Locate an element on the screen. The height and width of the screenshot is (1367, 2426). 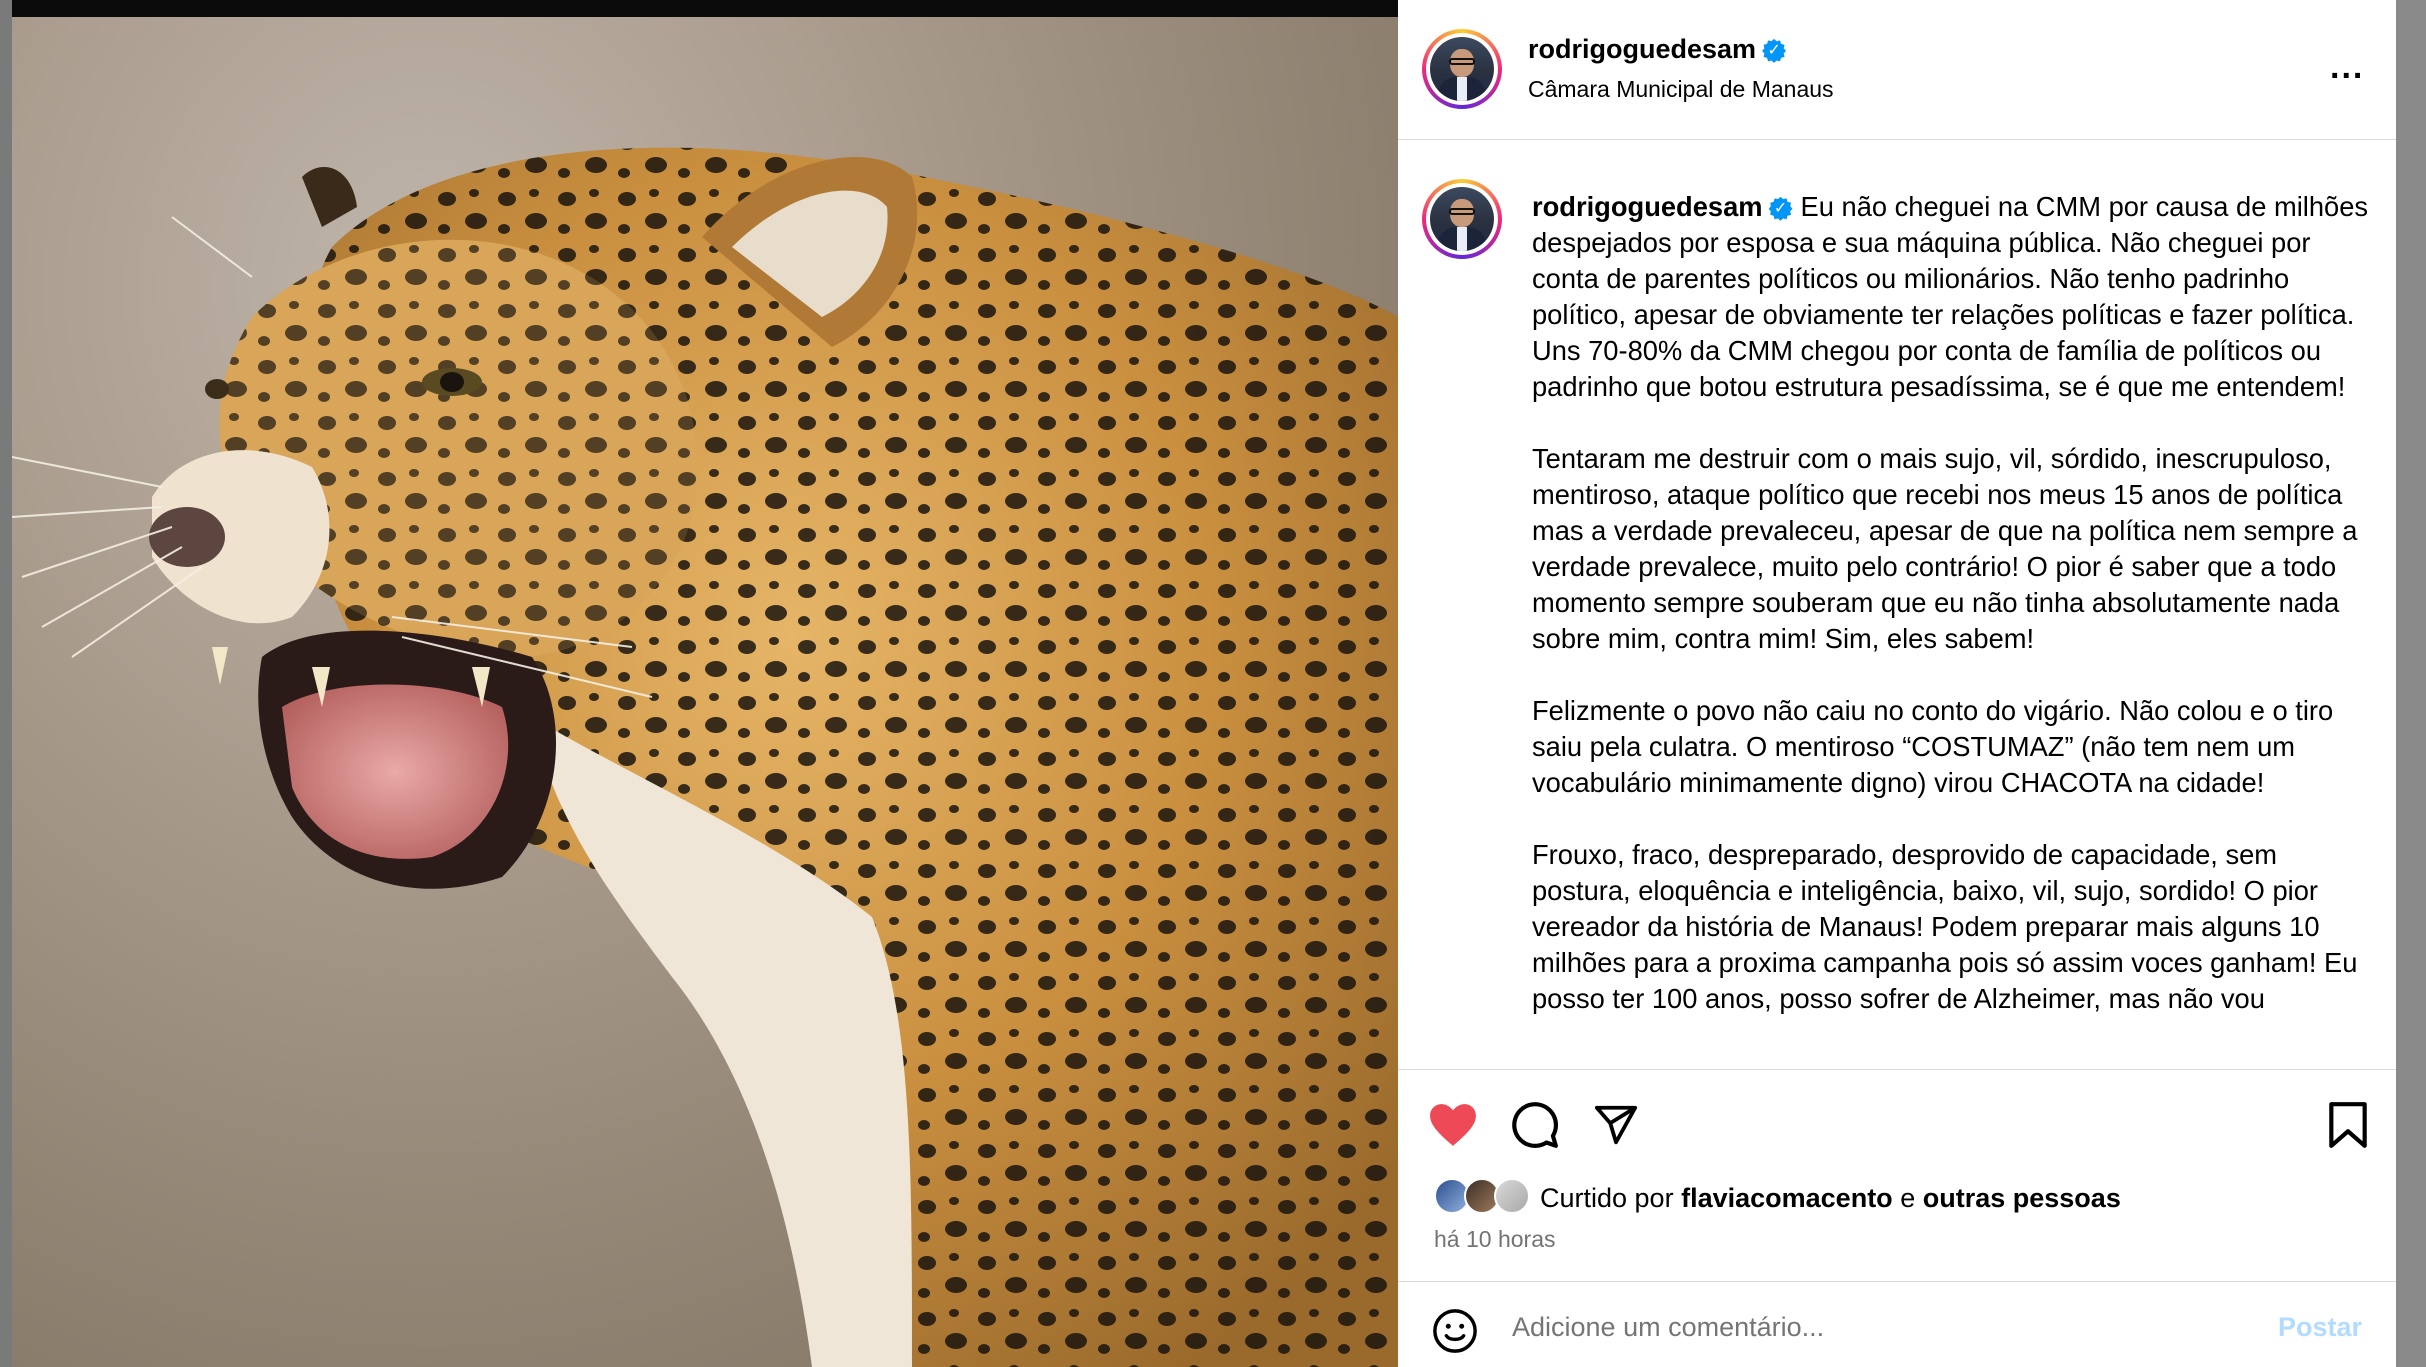
page-background is located at coordinates (6, 683).